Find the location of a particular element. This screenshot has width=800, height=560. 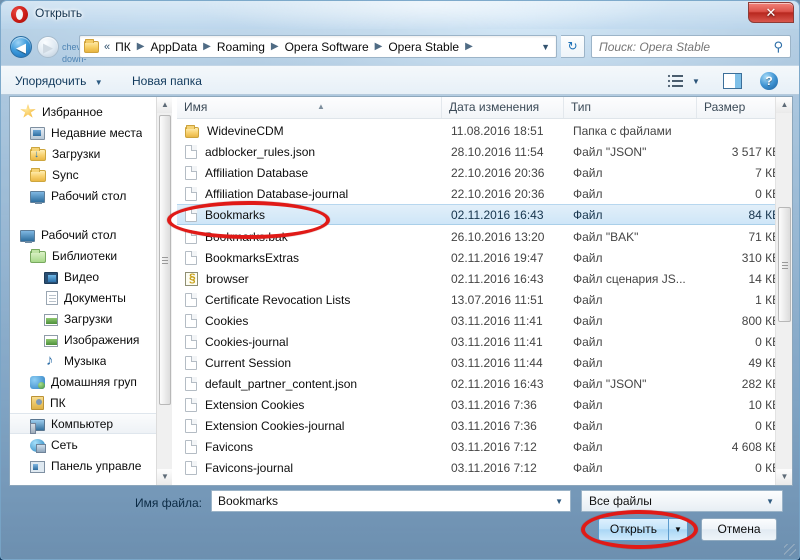

sidebar-item-libraries: Библиотеки is located at coordinates (91, 255).